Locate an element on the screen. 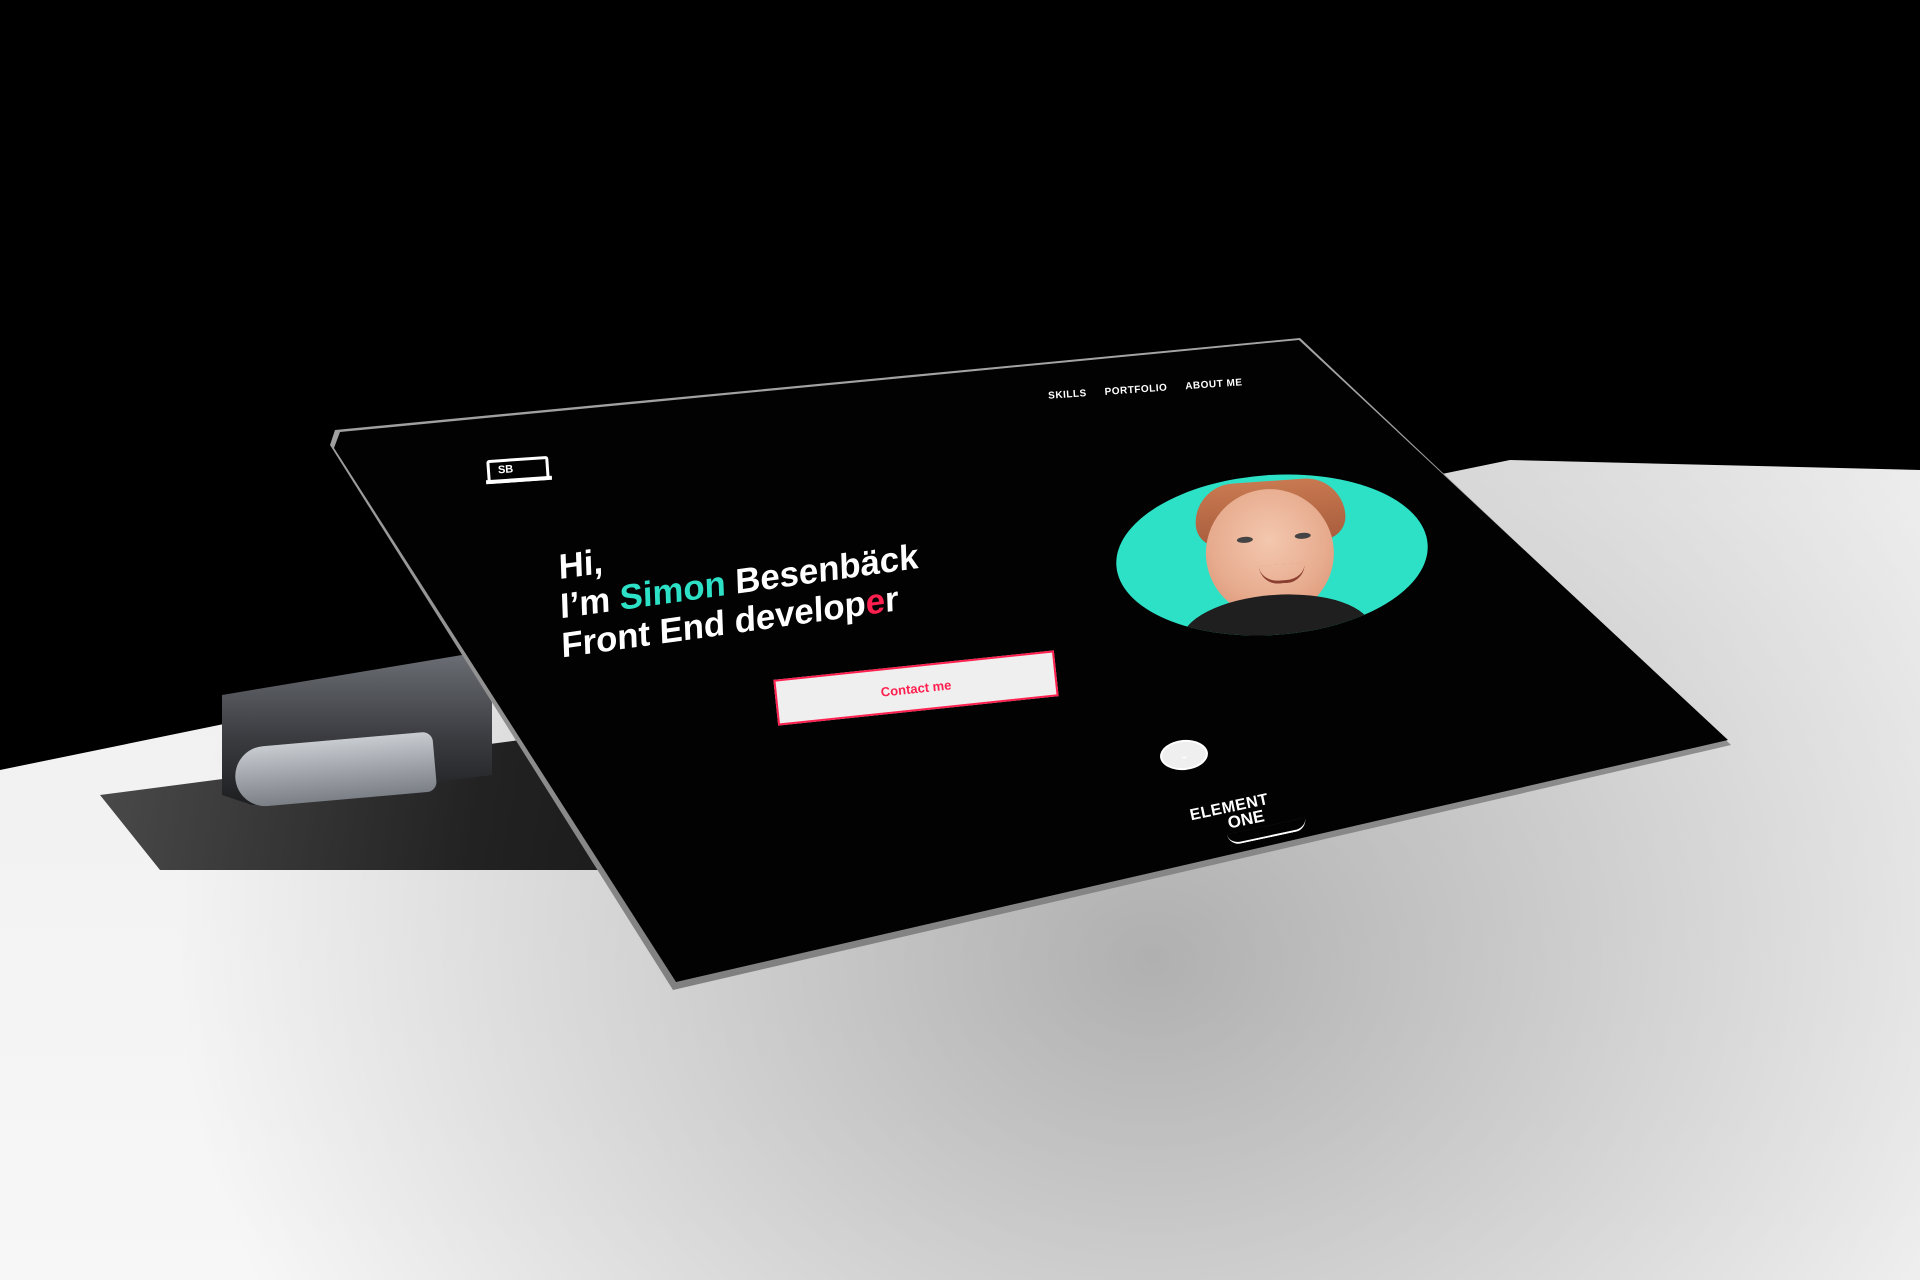 This screenshot has width=1920, height=1280. contact-me-button: Contact me is located at coordinates (916, 688).